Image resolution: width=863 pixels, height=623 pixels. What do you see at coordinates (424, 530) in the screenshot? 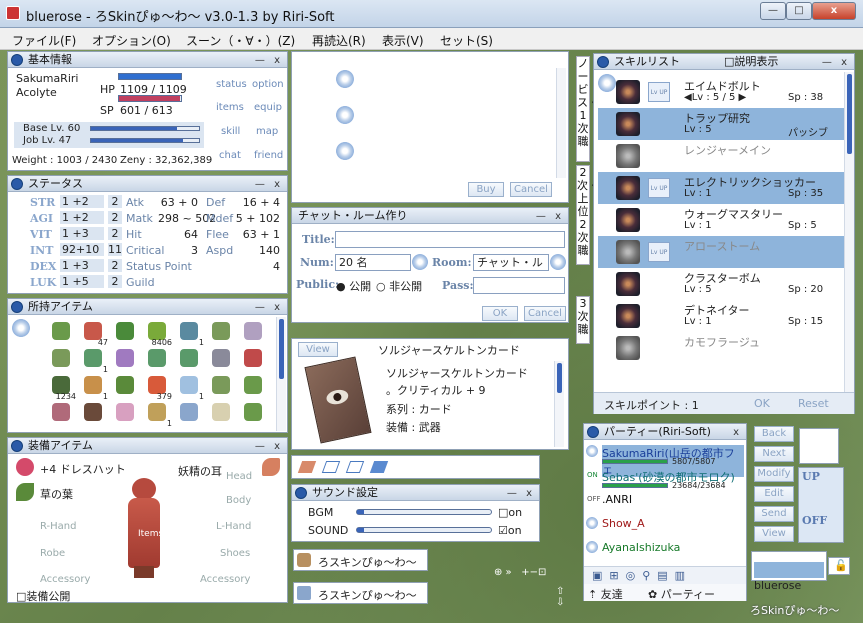
I see `sound-slider` at bounding box center [424, 530].